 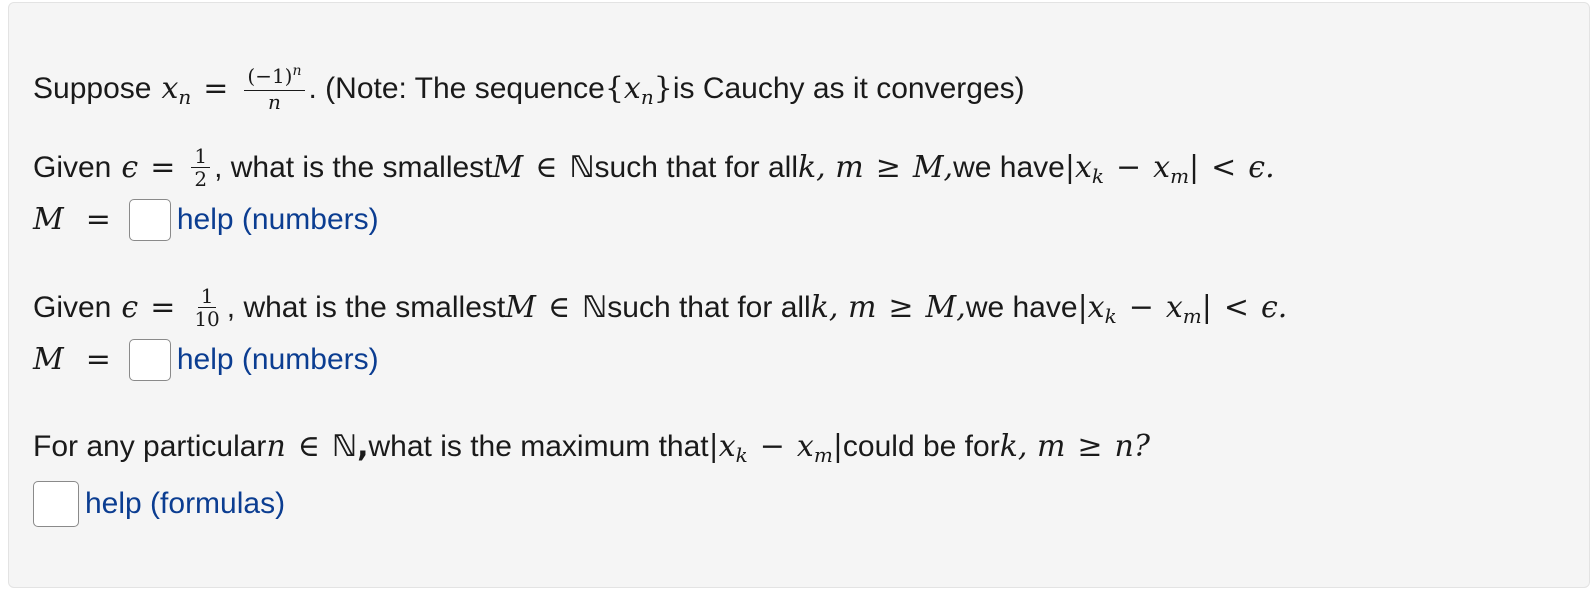 I want to click on sequence-fraction: (−1)n n, so click(x=274, y=88).